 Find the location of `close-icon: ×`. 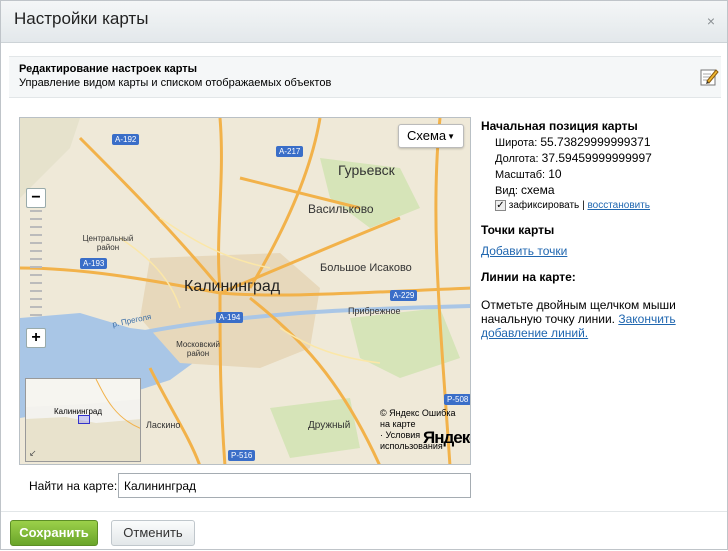

close-icon: × is located at coordinates (711, 21).